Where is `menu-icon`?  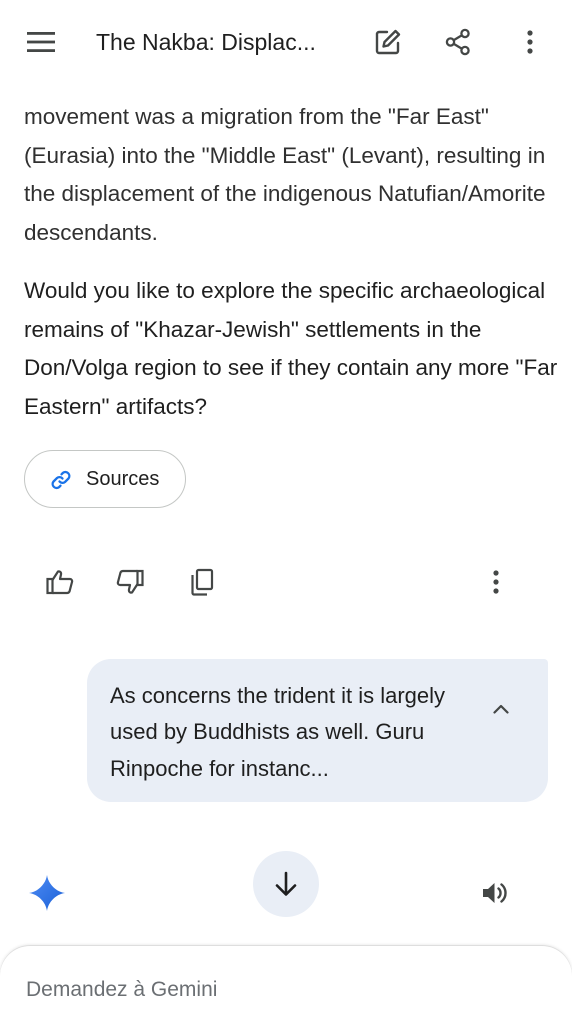
menu-icon is located at coordinates (41, 42).